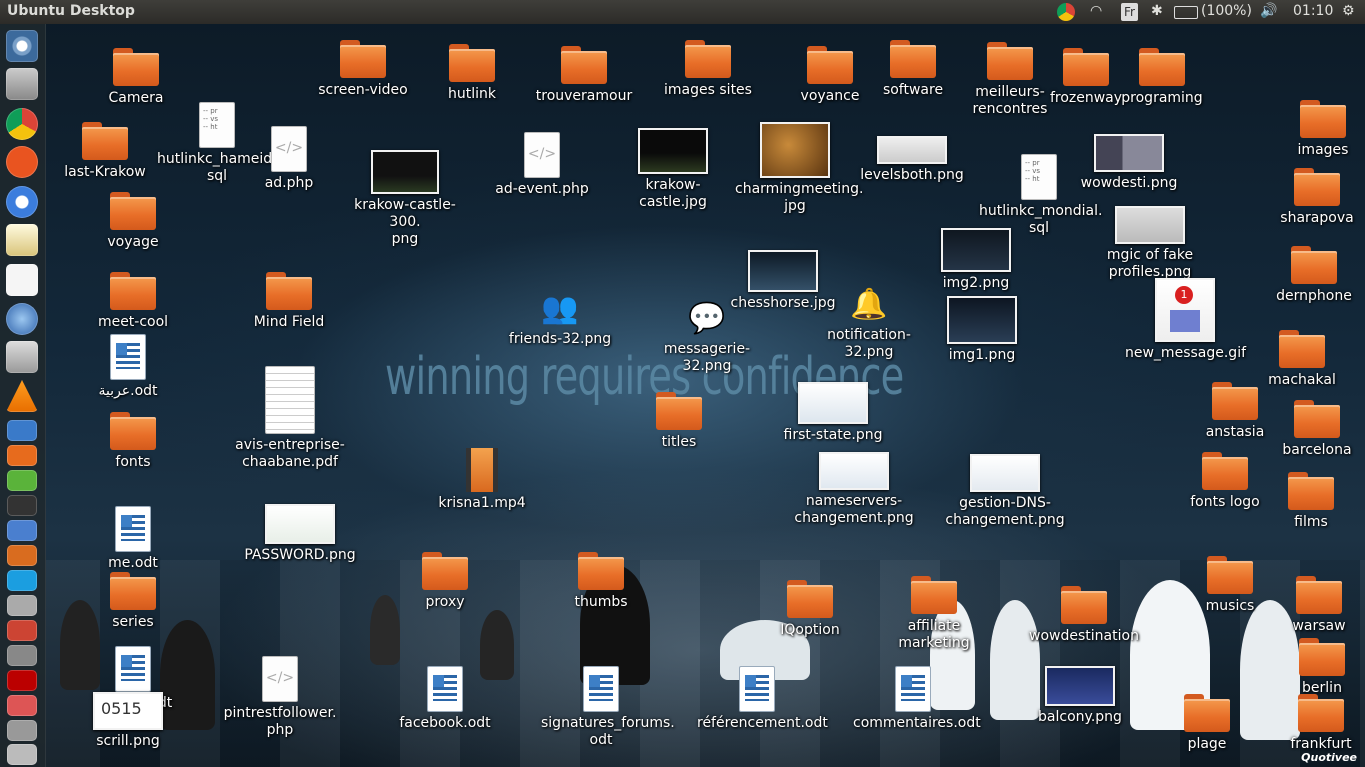  I want to click on desktop-folder-iqoption: IQoption, so click(810, 609).